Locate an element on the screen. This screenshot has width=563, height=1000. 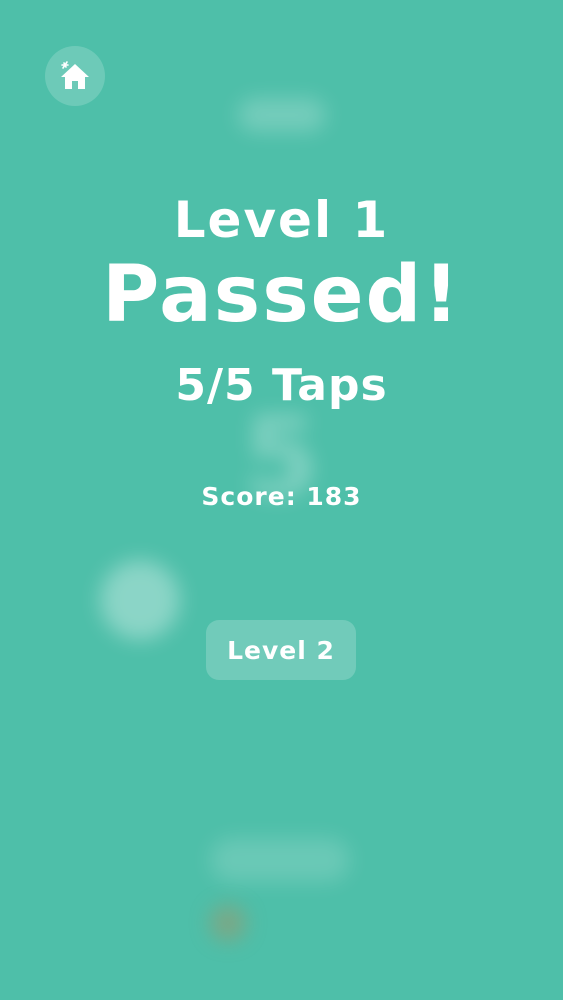
home-icon is located at coordinates (75, 76).